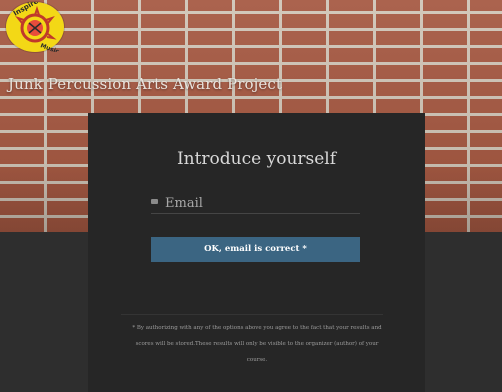  I want to click on envelope-icon, so click(154, 201).